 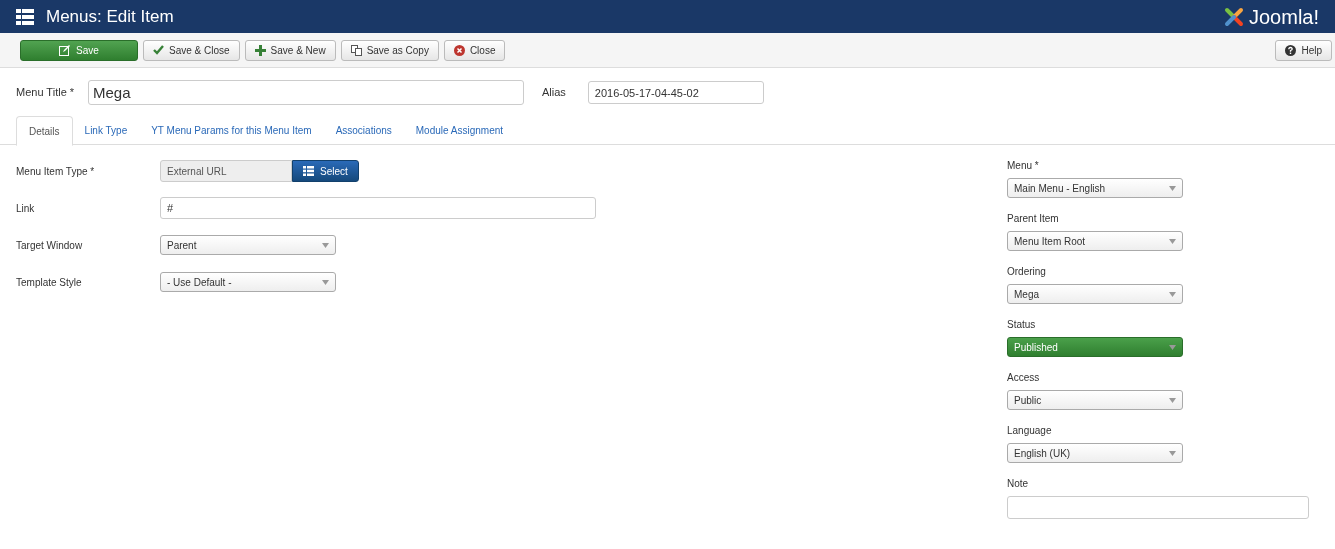 What do you see at coordinates (1022, 325) in the screenshot?
I see `field-label: Status` at bounding box center [1022, 325].